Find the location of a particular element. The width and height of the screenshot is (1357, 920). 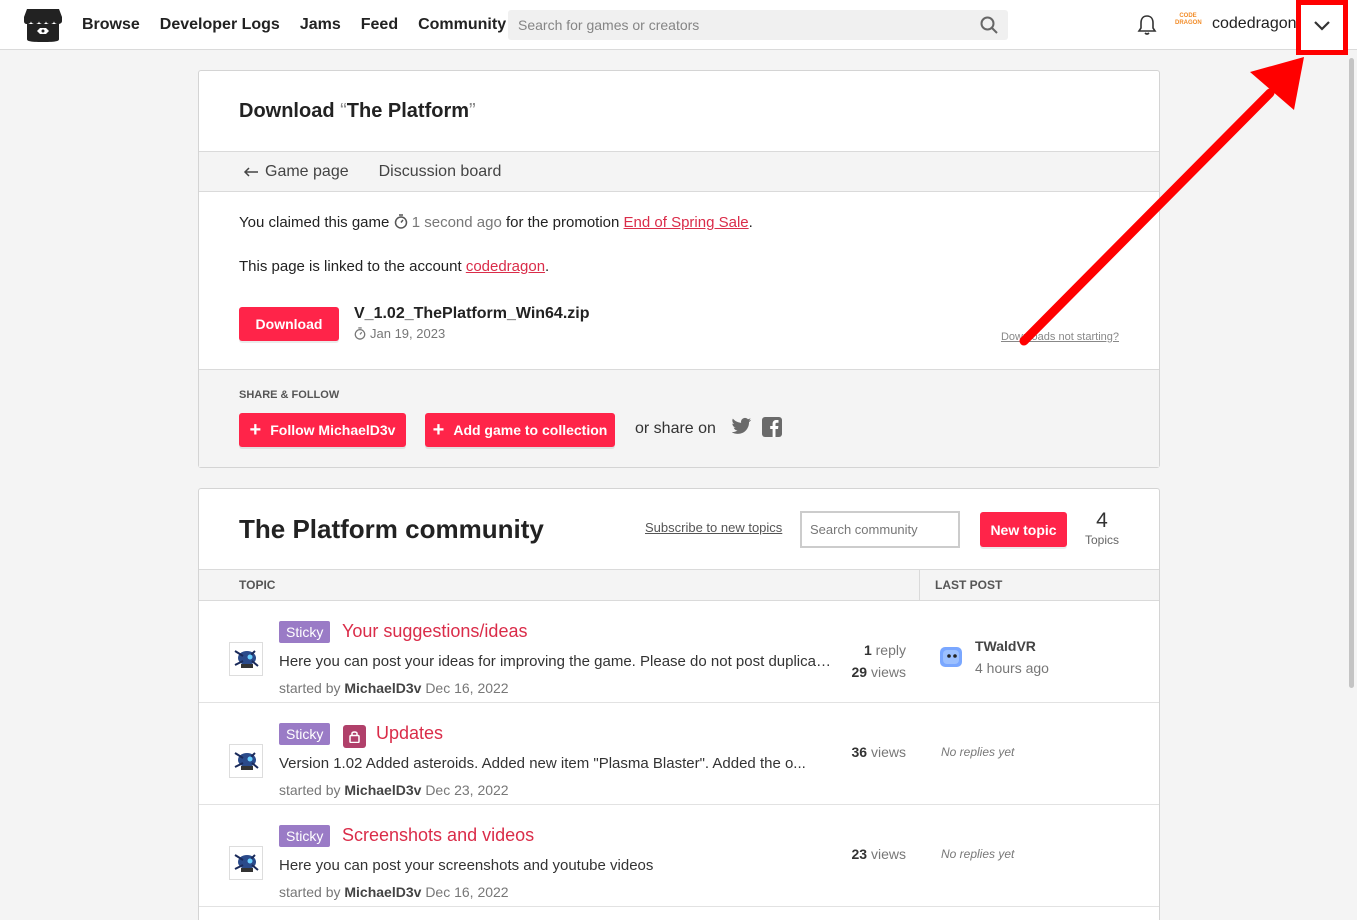

col-topic: TOPIC is located at coordinates (257, 585).